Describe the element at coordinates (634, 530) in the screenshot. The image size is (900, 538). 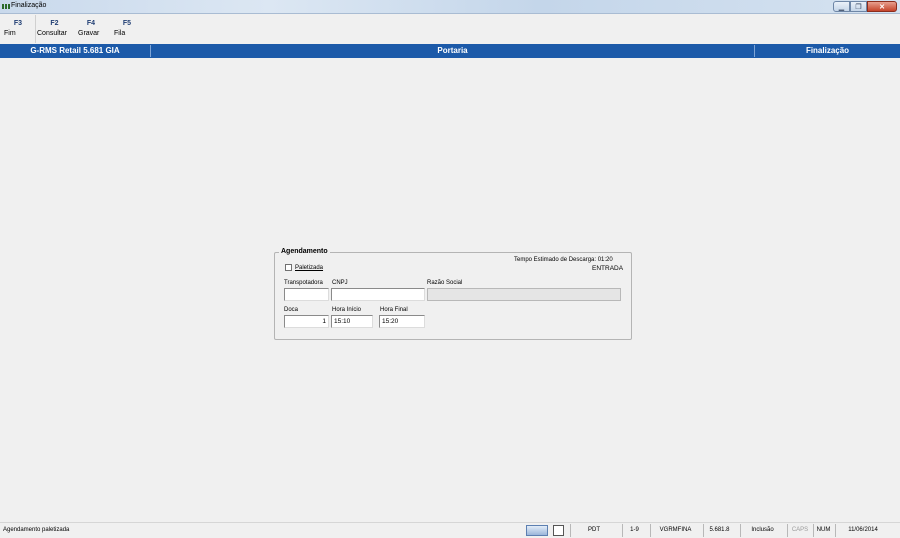
I see `status-range: 1-9` at that location.